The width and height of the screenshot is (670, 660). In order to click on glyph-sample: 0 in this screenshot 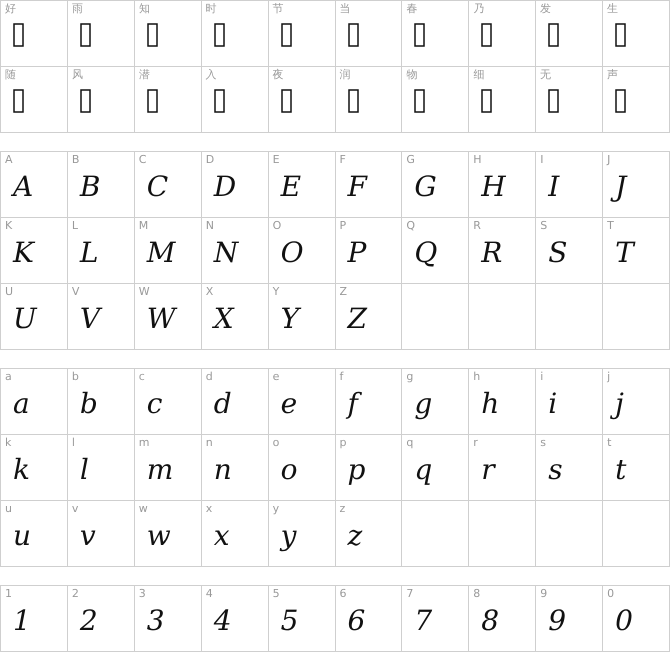, I will do `click(624, 621)`.